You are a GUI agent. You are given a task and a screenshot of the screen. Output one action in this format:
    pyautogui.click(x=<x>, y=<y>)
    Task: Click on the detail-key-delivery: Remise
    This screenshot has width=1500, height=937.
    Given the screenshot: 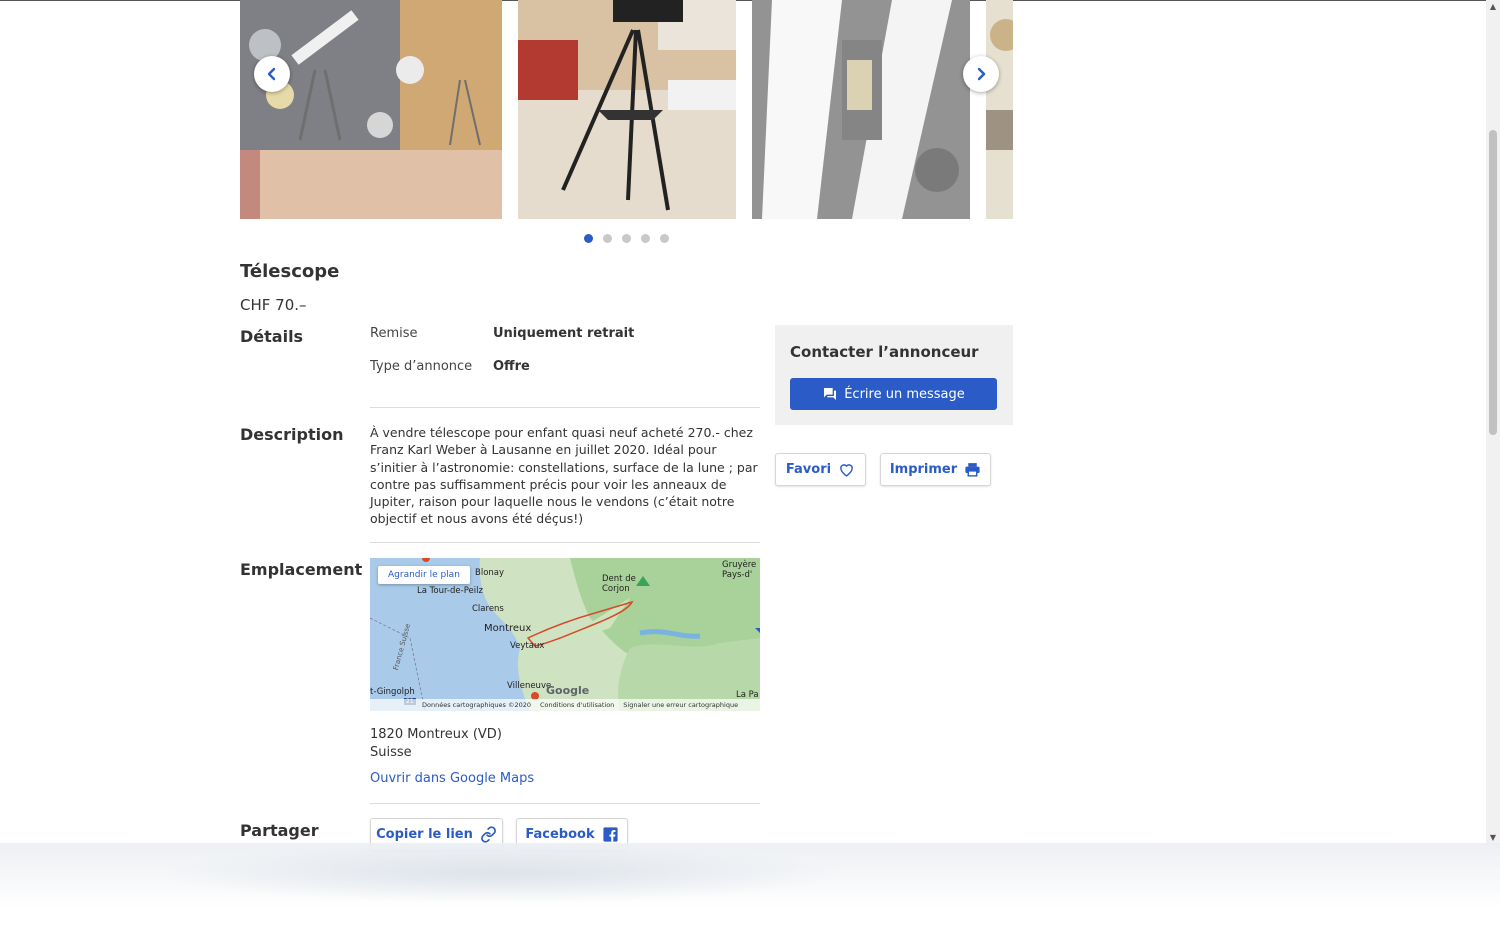 What is the action you would take?
    pyautogui.click(x=394, y=333)
    